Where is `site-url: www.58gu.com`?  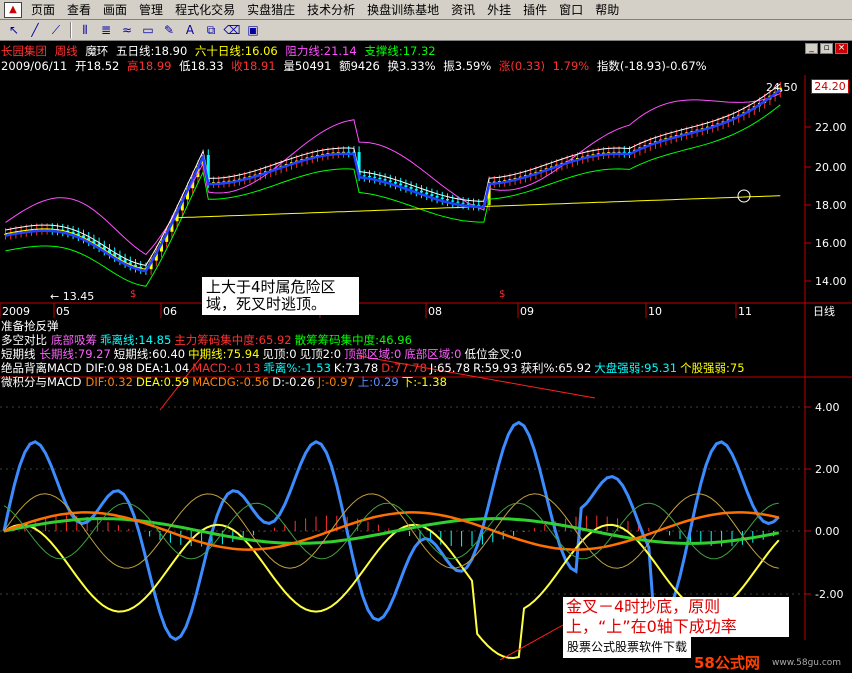
site-url: www.58gu.com is located at coordinates (807, 663).